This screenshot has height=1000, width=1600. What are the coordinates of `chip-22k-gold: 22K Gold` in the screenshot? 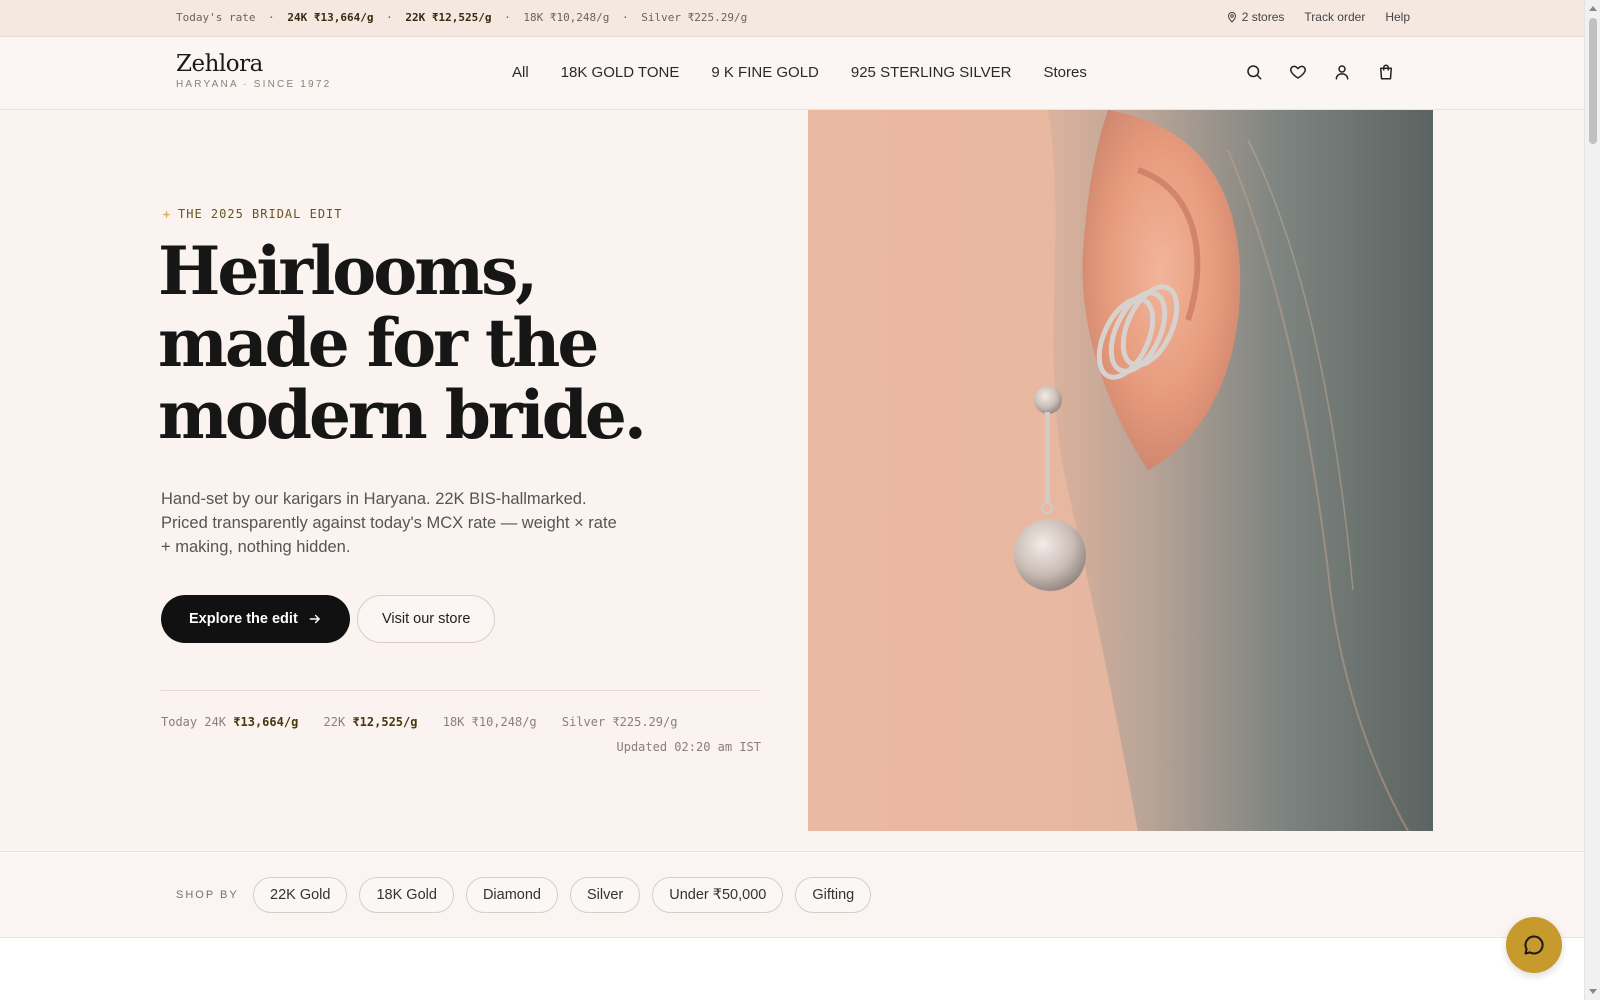 It's located at (300, 895).